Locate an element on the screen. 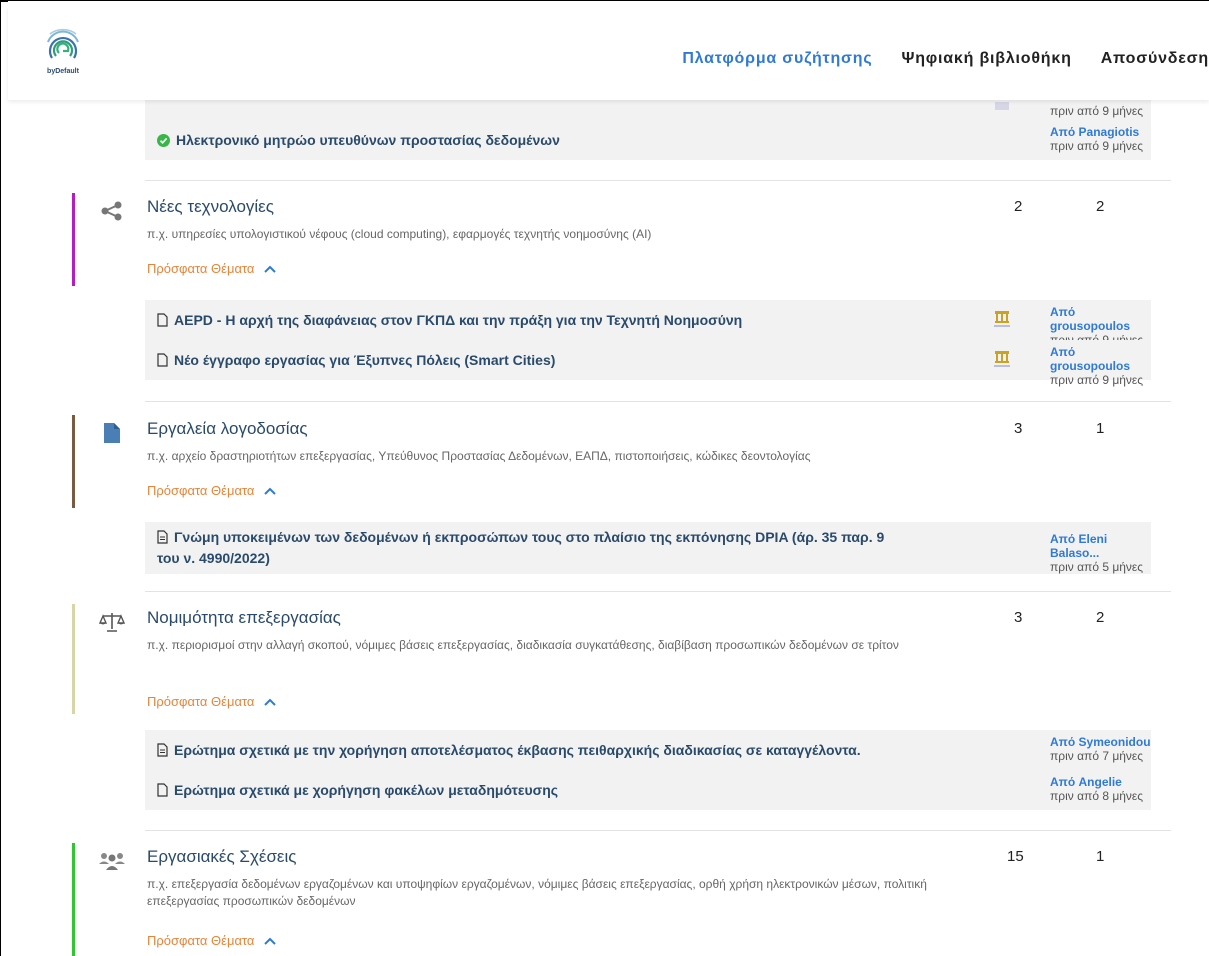 This screenshot has width=1209, height=956. category-title: Νέες τεχνολογίες is located at coordinates (210, 207).